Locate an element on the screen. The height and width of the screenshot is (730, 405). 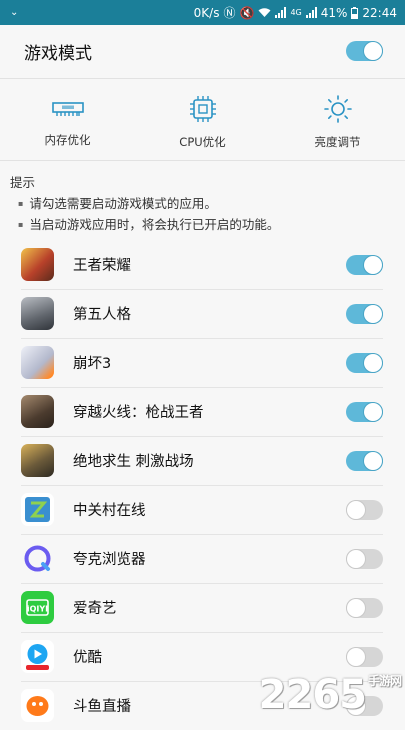
brightness-icon is located at coordinates (337, 109).